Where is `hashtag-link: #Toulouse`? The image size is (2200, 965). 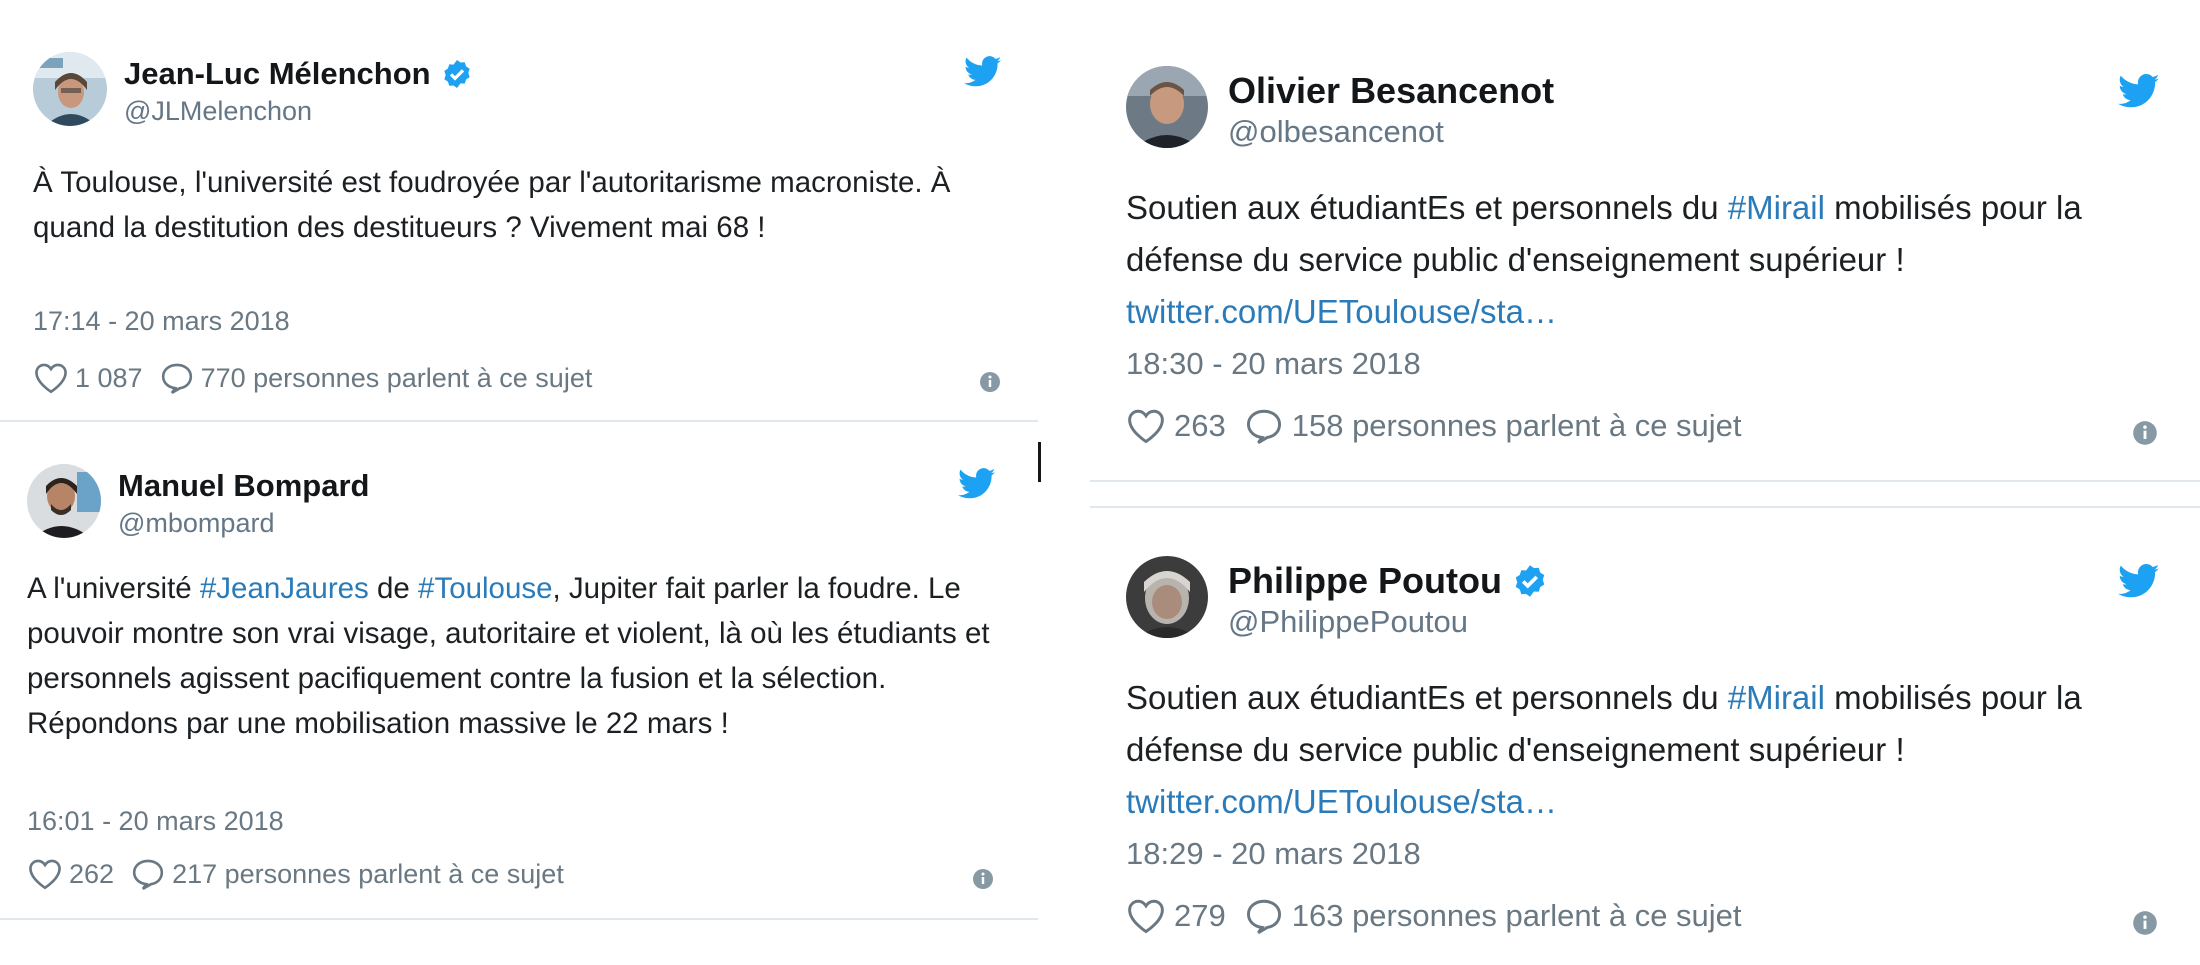 hashtag-link: #Toulouse is located at coordinates (485, 588).